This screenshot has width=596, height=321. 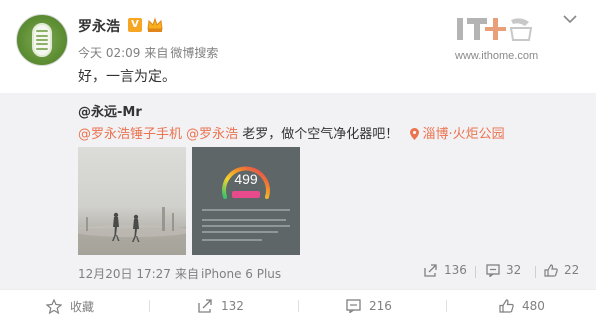 I want to click on air-quality-screenshot: 499, so click(x=246, y=201).